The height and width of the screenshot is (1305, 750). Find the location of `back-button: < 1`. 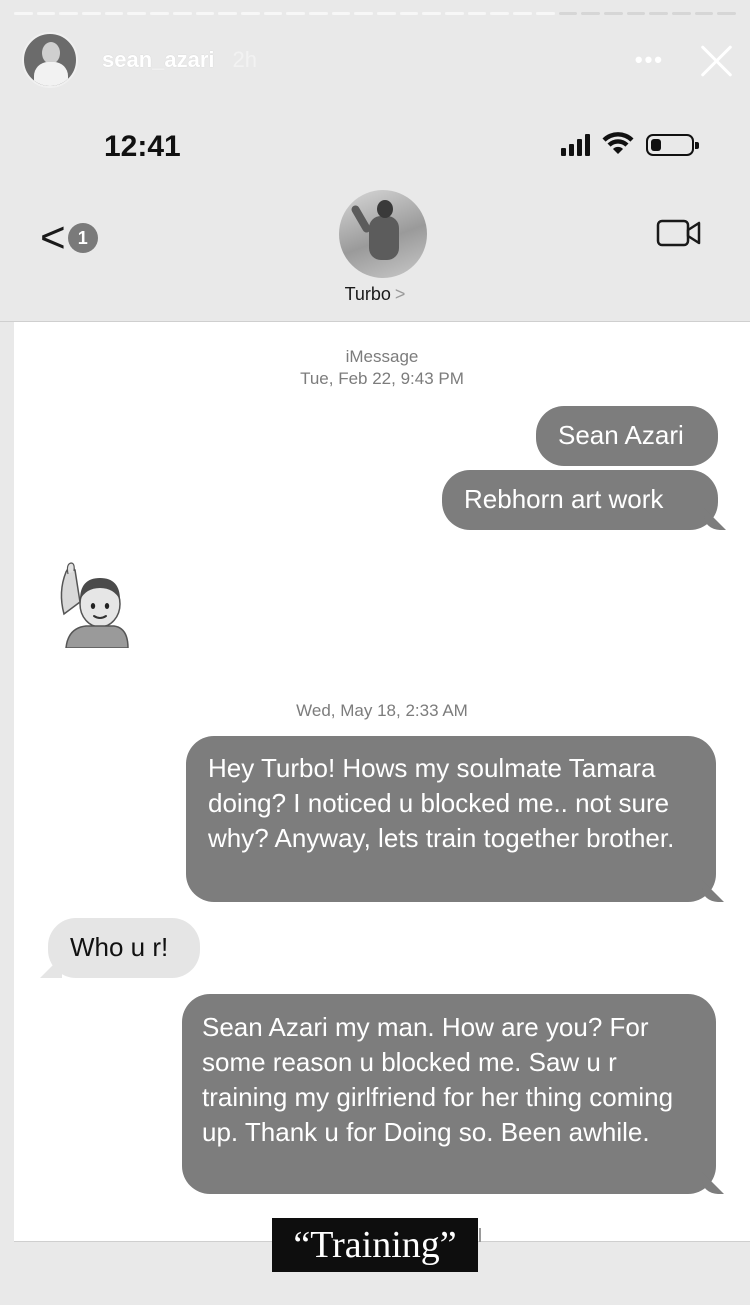

back-button: < 1 is located at coordinates (69, 238).